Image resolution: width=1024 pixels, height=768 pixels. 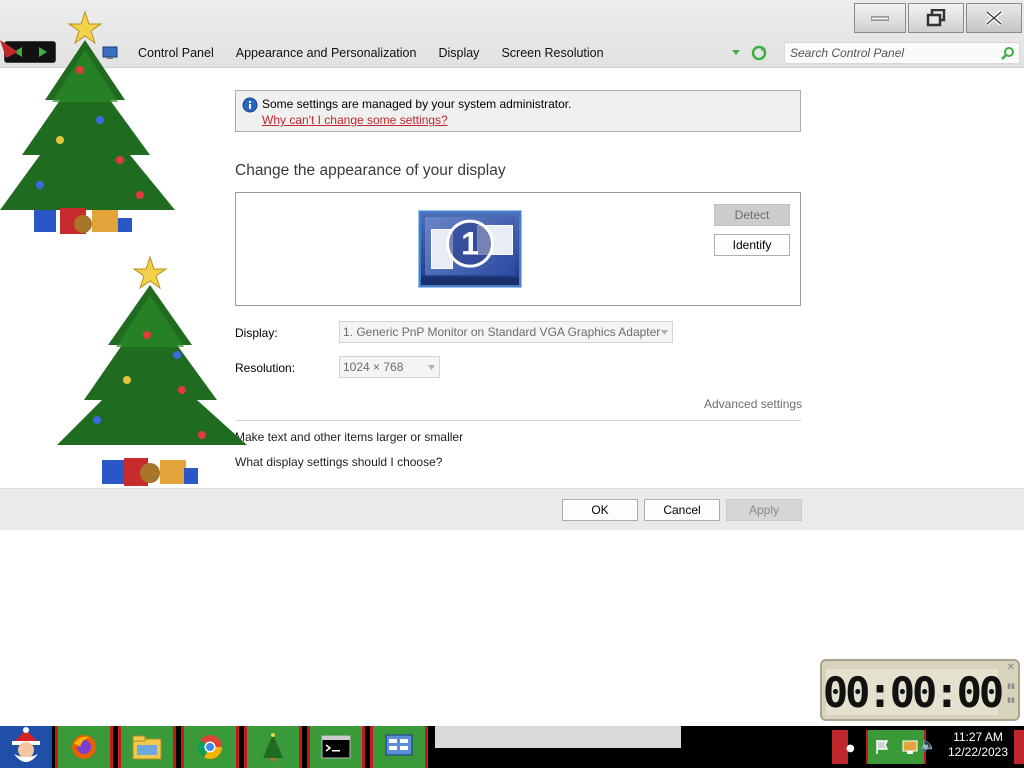 I want to click on timer-gadget: 00:00:00 ✕ ▮▮ ▮▮, so click(x=920, y=690).